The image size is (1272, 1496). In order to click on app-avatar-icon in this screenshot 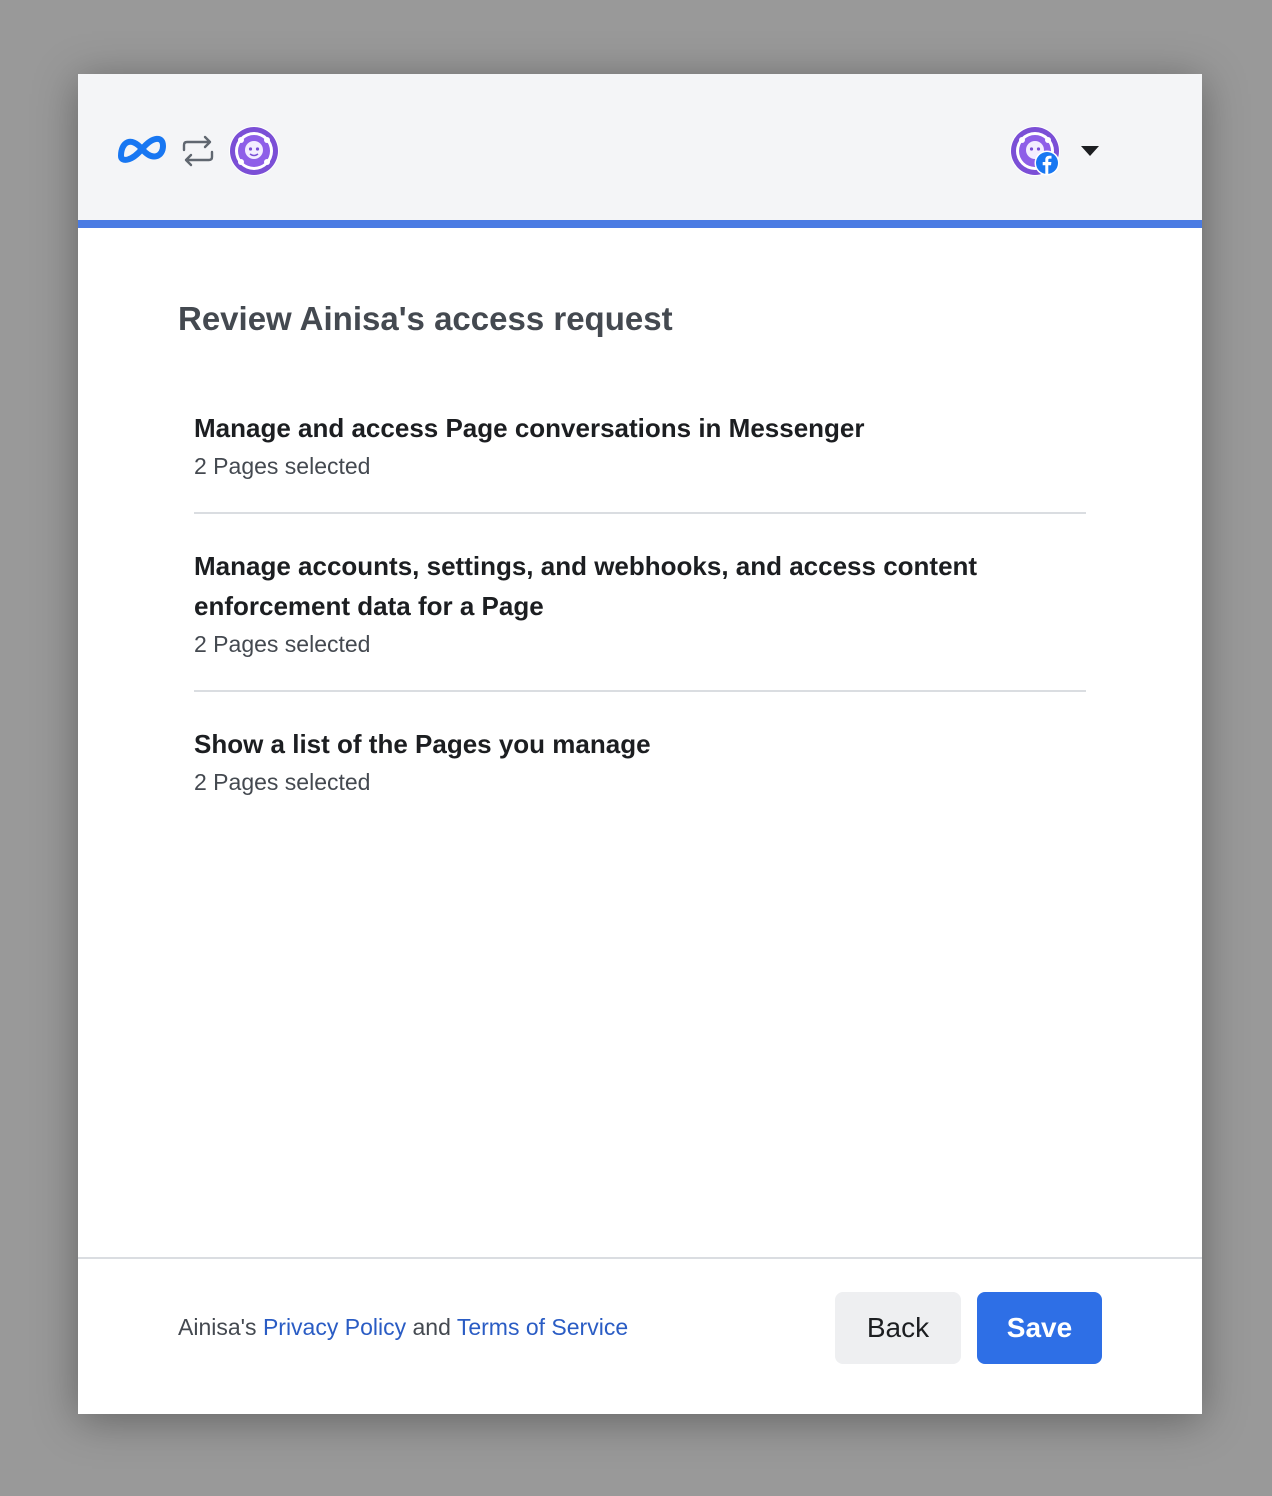, I will do `click(254, 151)`.